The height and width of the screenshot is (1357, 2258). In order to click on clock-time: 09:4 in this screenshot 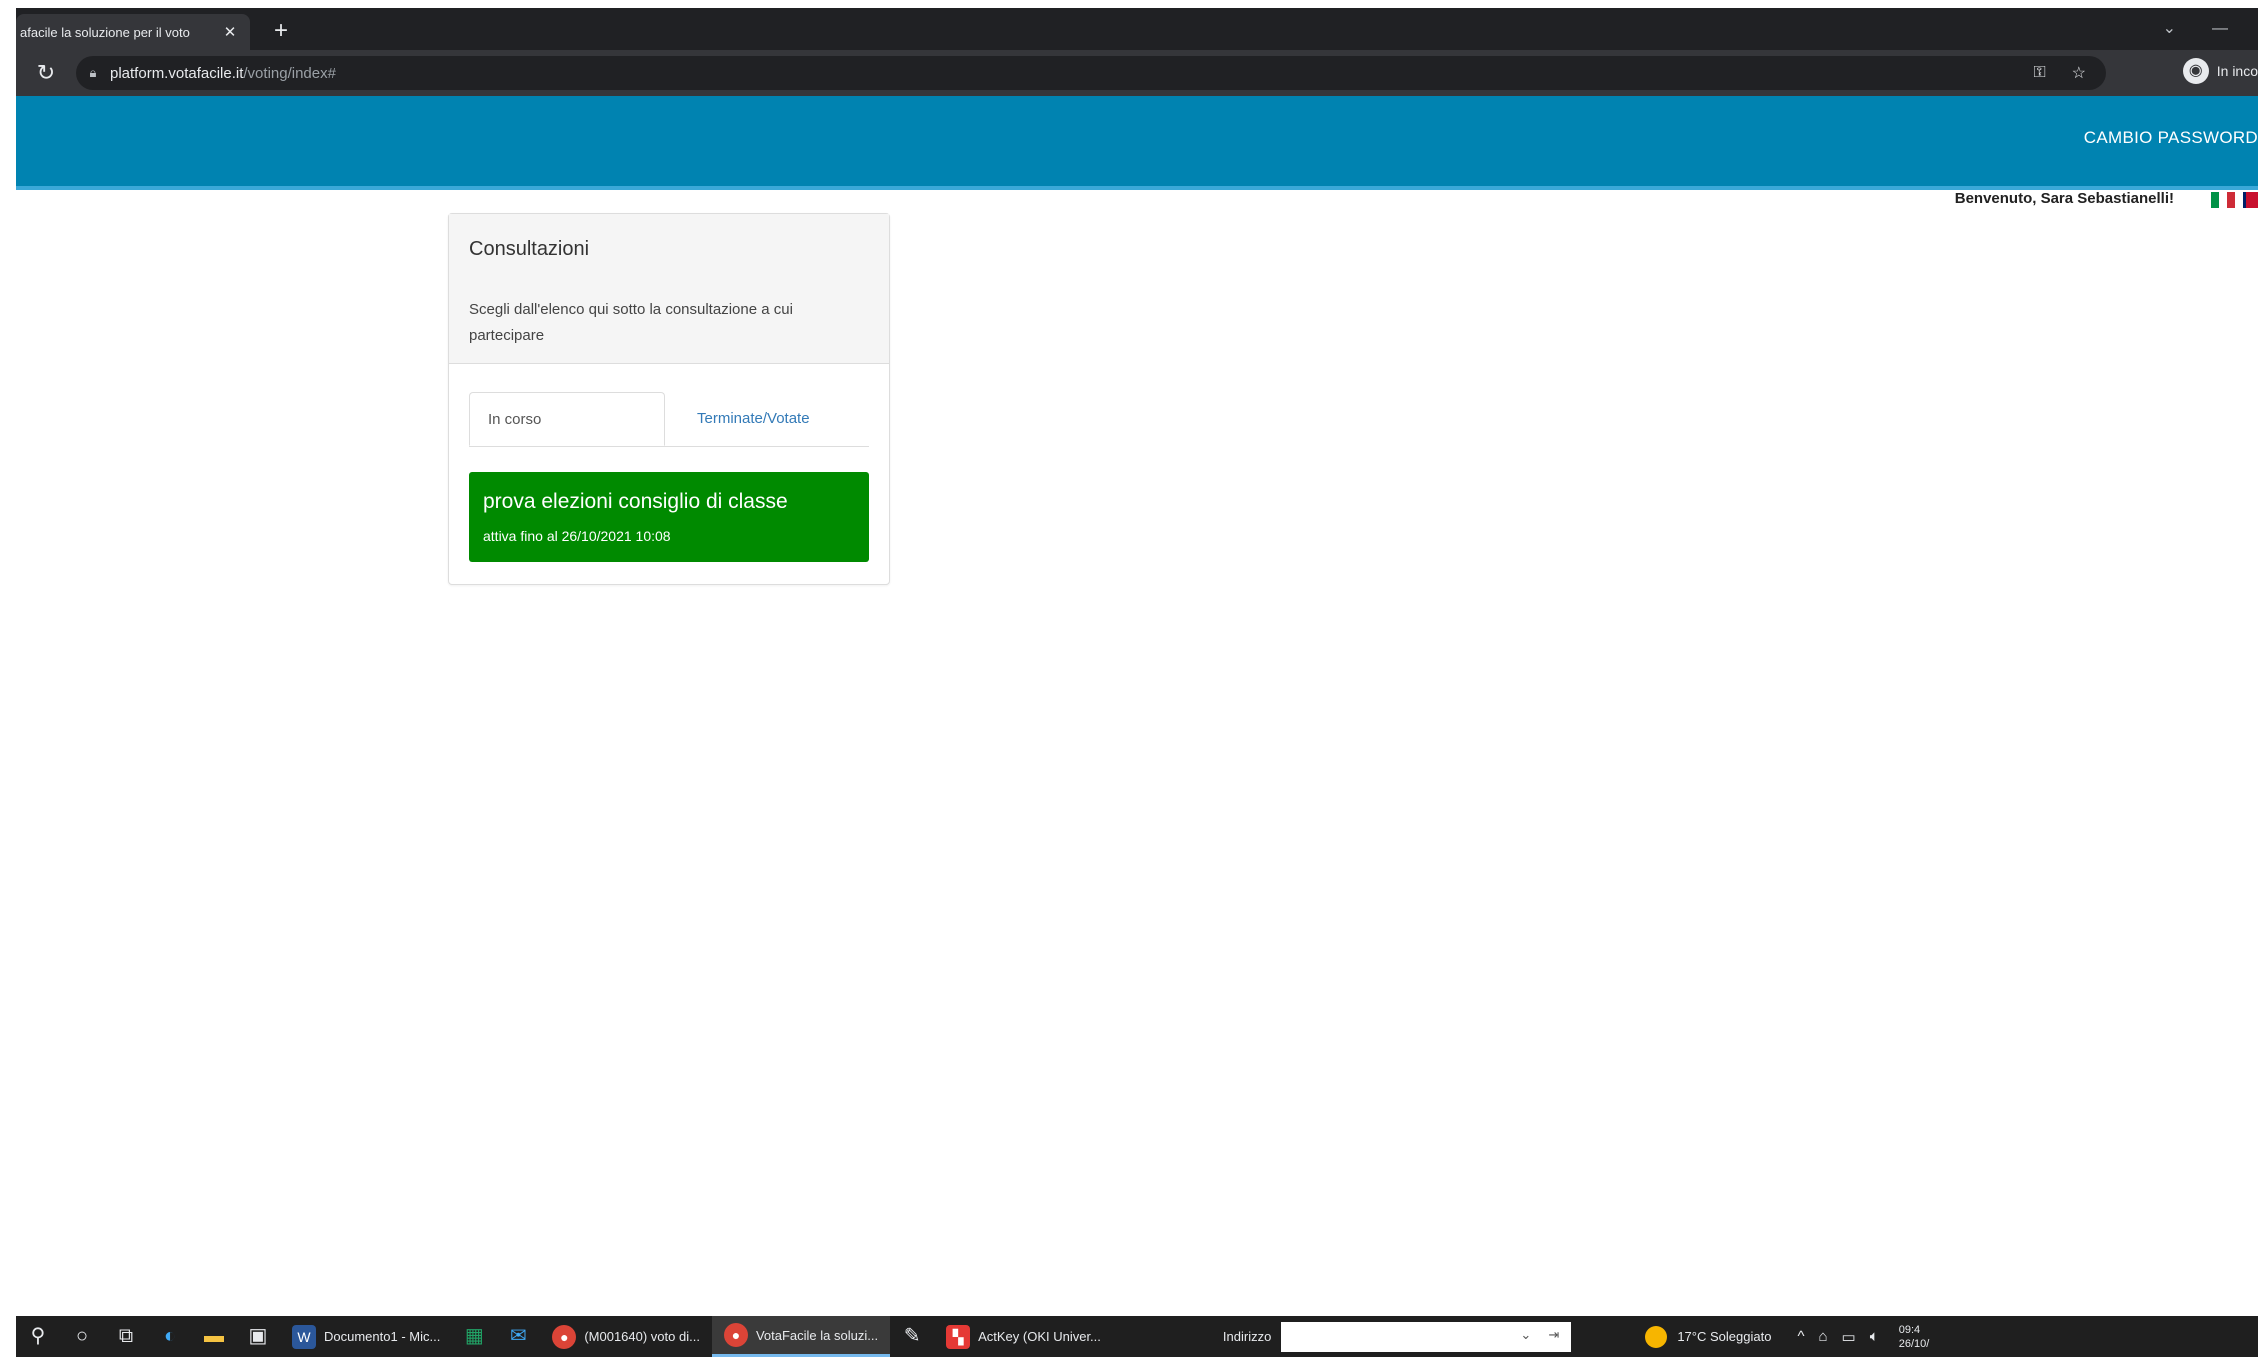, I will do `click(1909, 1329)`.